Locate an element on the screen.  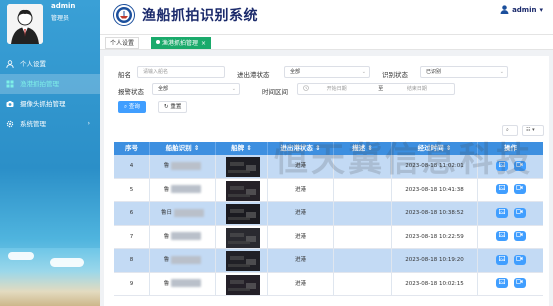
tab-bar: 个人设置 渔港抓拍管理 × is located at coordinates (326, 42).